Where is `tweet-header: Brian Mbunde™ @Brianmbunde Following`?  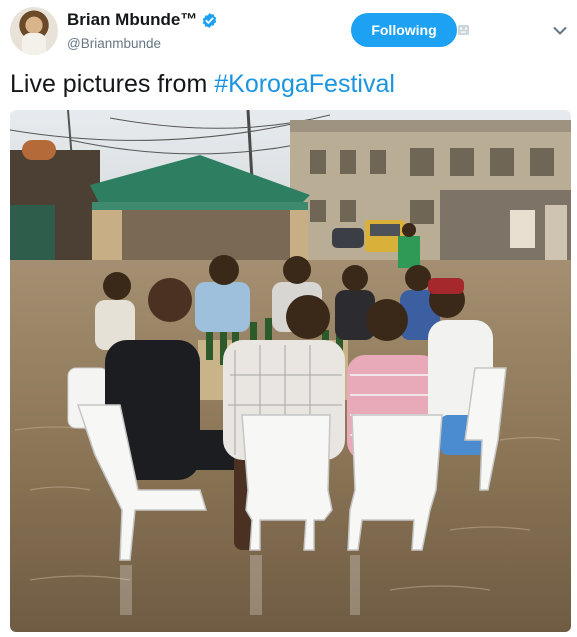 tweet-header: Brian Mbunde™ @Brianmbunde Following is located at coordinates (288, 32).